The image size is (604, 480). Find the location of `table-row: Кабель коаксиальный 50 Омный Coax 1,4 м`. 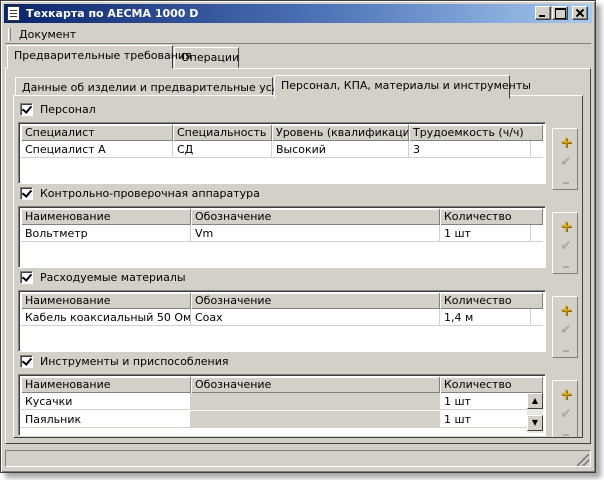

table-row: Кабель коаксиальный 50 Омный Coax 1,4 м is located at coordinates (282, 317).